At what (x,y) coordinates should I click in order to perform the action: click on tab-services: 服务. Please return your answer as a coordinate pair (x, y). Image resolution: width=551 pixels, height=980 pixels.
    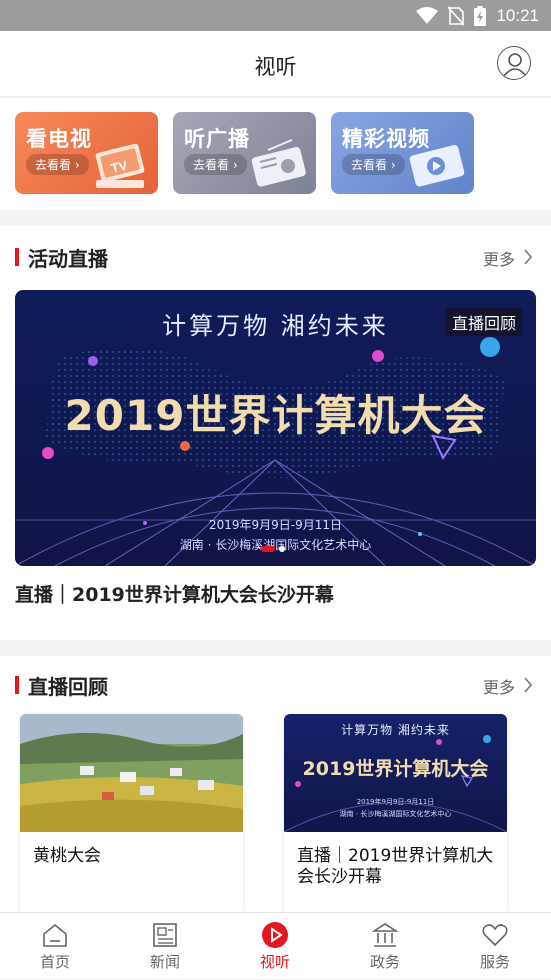
    Looking at the image, I should click on (495, 946).